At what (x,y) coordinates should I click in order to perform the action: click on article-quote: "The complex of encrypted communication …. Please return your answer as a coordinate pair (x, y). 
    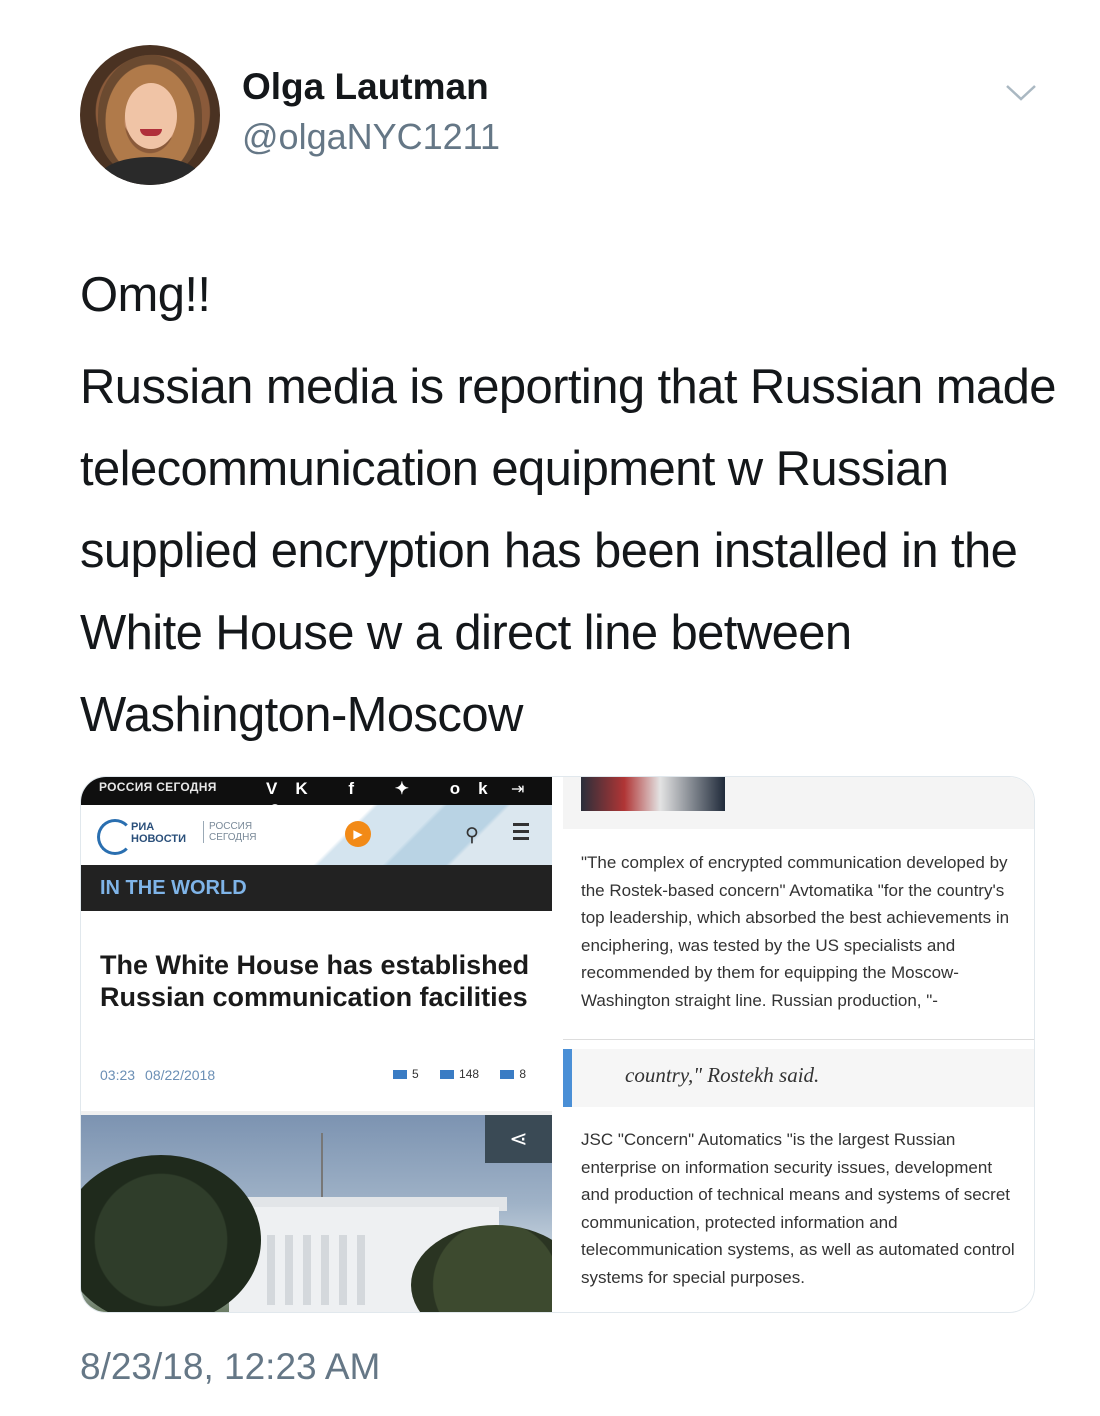
    Looking at the image, I should click on (795, 931).